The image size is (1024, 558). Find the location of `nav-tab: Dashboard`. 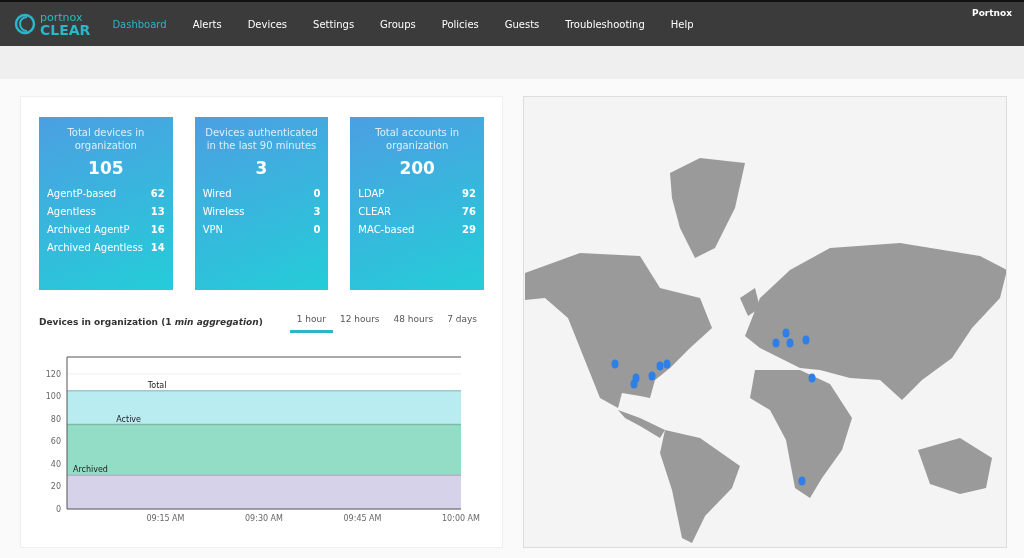

nav-tab: Dashboard is located at coordinates (139, 24).